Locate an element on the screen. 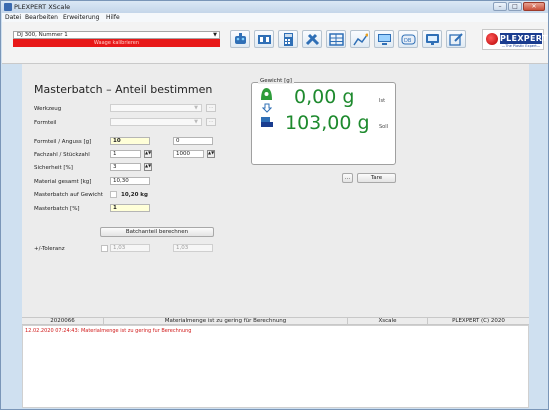  menu-bearbeiten: Bearbeiten is located at coordinates (41, 17).